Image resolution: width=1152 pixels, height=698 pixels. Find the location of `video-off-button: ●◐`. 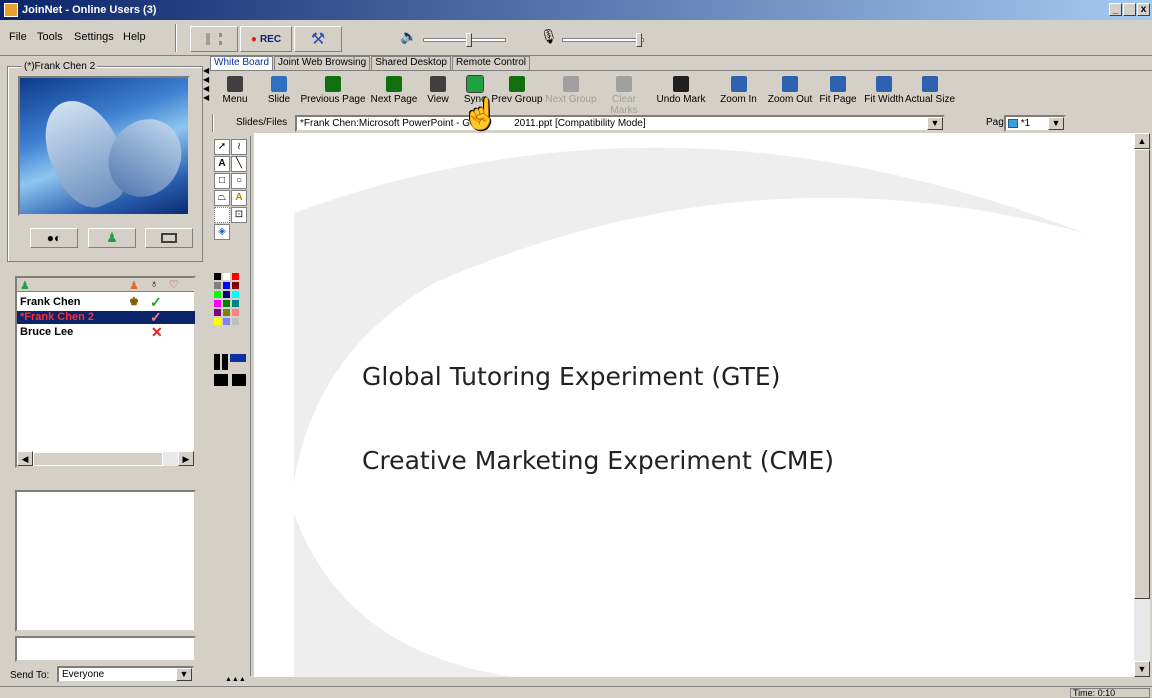

video-off-button: ●◐ is located at coordinates (54, 238).